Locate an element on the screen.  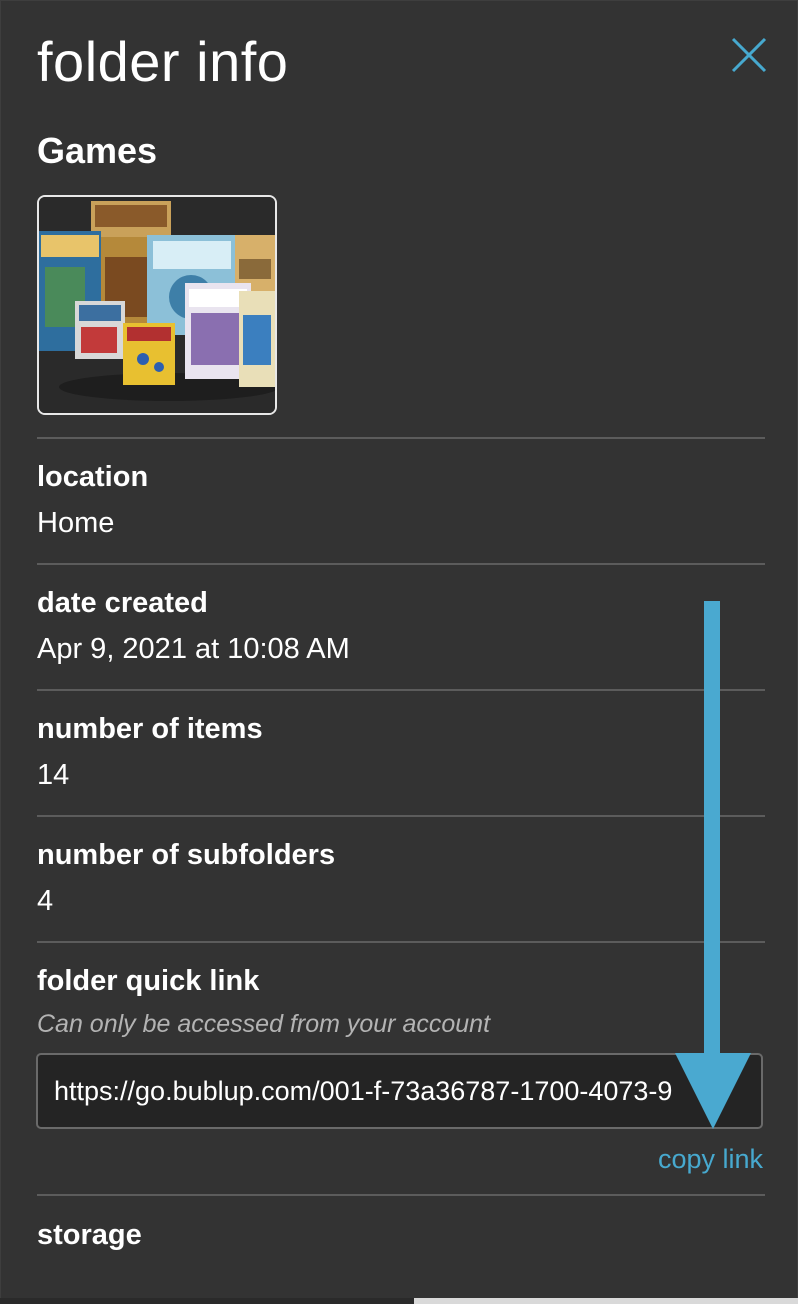
location-value: Home is located at coordinates (76, 523).